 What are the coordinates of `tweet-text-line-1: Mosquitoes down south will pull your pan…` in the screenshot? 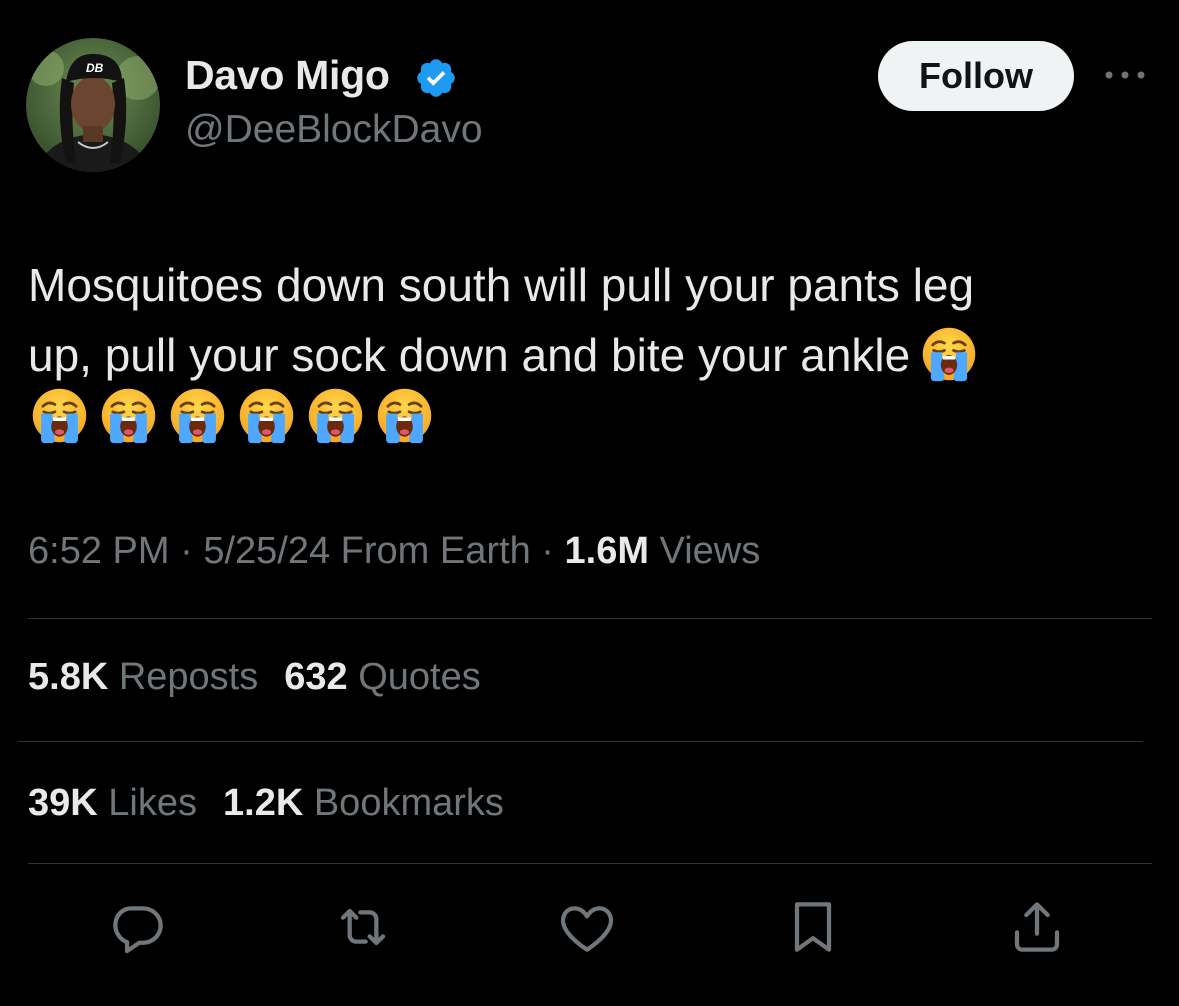 It's located at (501, 285).